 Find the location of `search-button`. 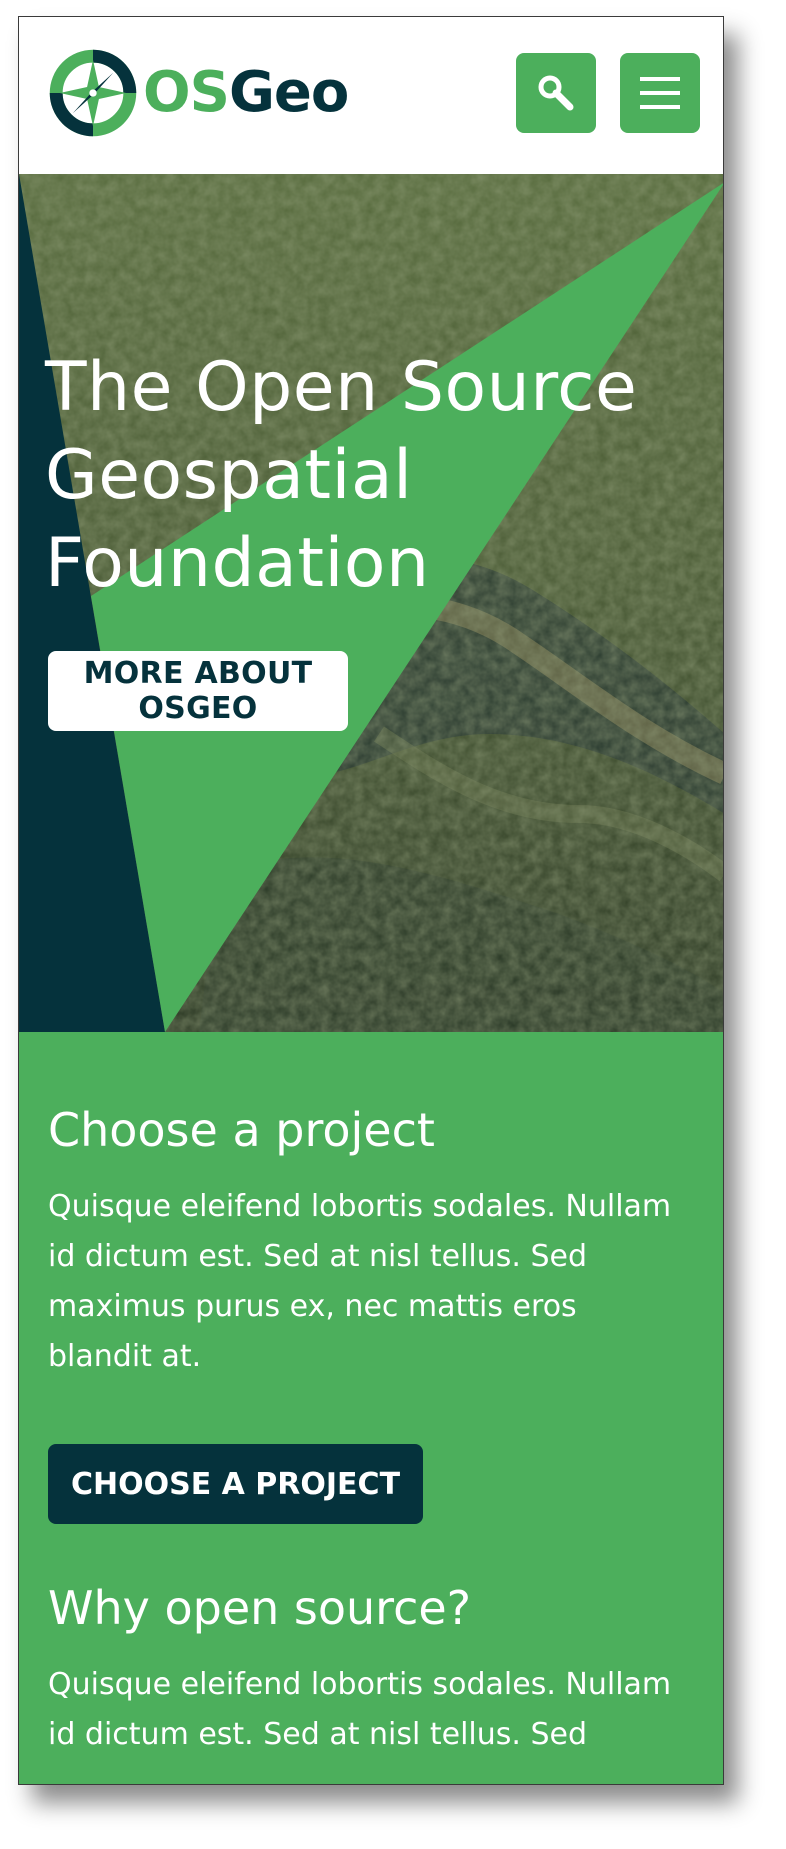

search-button is located at coordinates (556, 93).